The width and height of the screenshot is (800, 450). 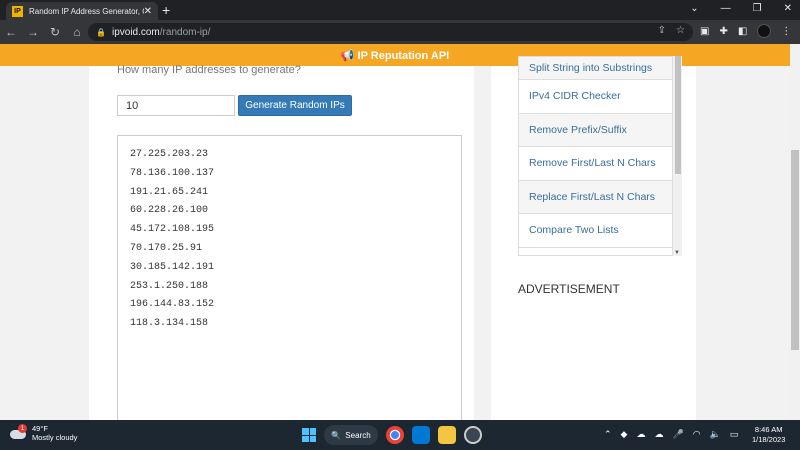 I want to click on sidebar-item-remove-prefix-suffix: Remove Prefix/Suffix, so click(x=595, y=130).